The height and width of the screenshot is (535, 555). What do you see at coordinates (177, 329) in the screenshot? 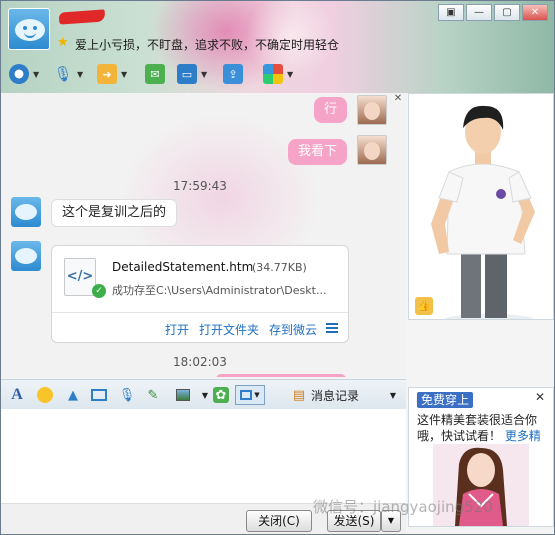
I see `open-file-link: 打开` at bounding box center [177, 329].